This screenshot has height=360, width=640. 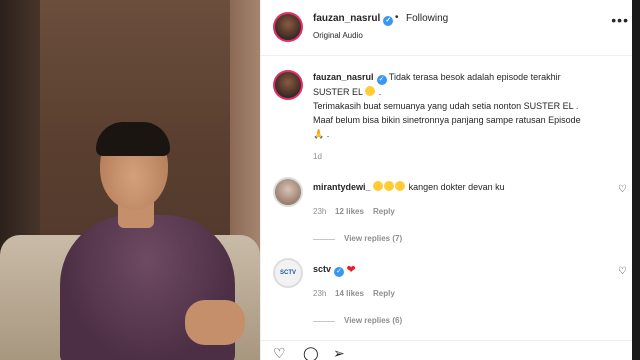 I want to click on background-window, so click(x=245, y=130).